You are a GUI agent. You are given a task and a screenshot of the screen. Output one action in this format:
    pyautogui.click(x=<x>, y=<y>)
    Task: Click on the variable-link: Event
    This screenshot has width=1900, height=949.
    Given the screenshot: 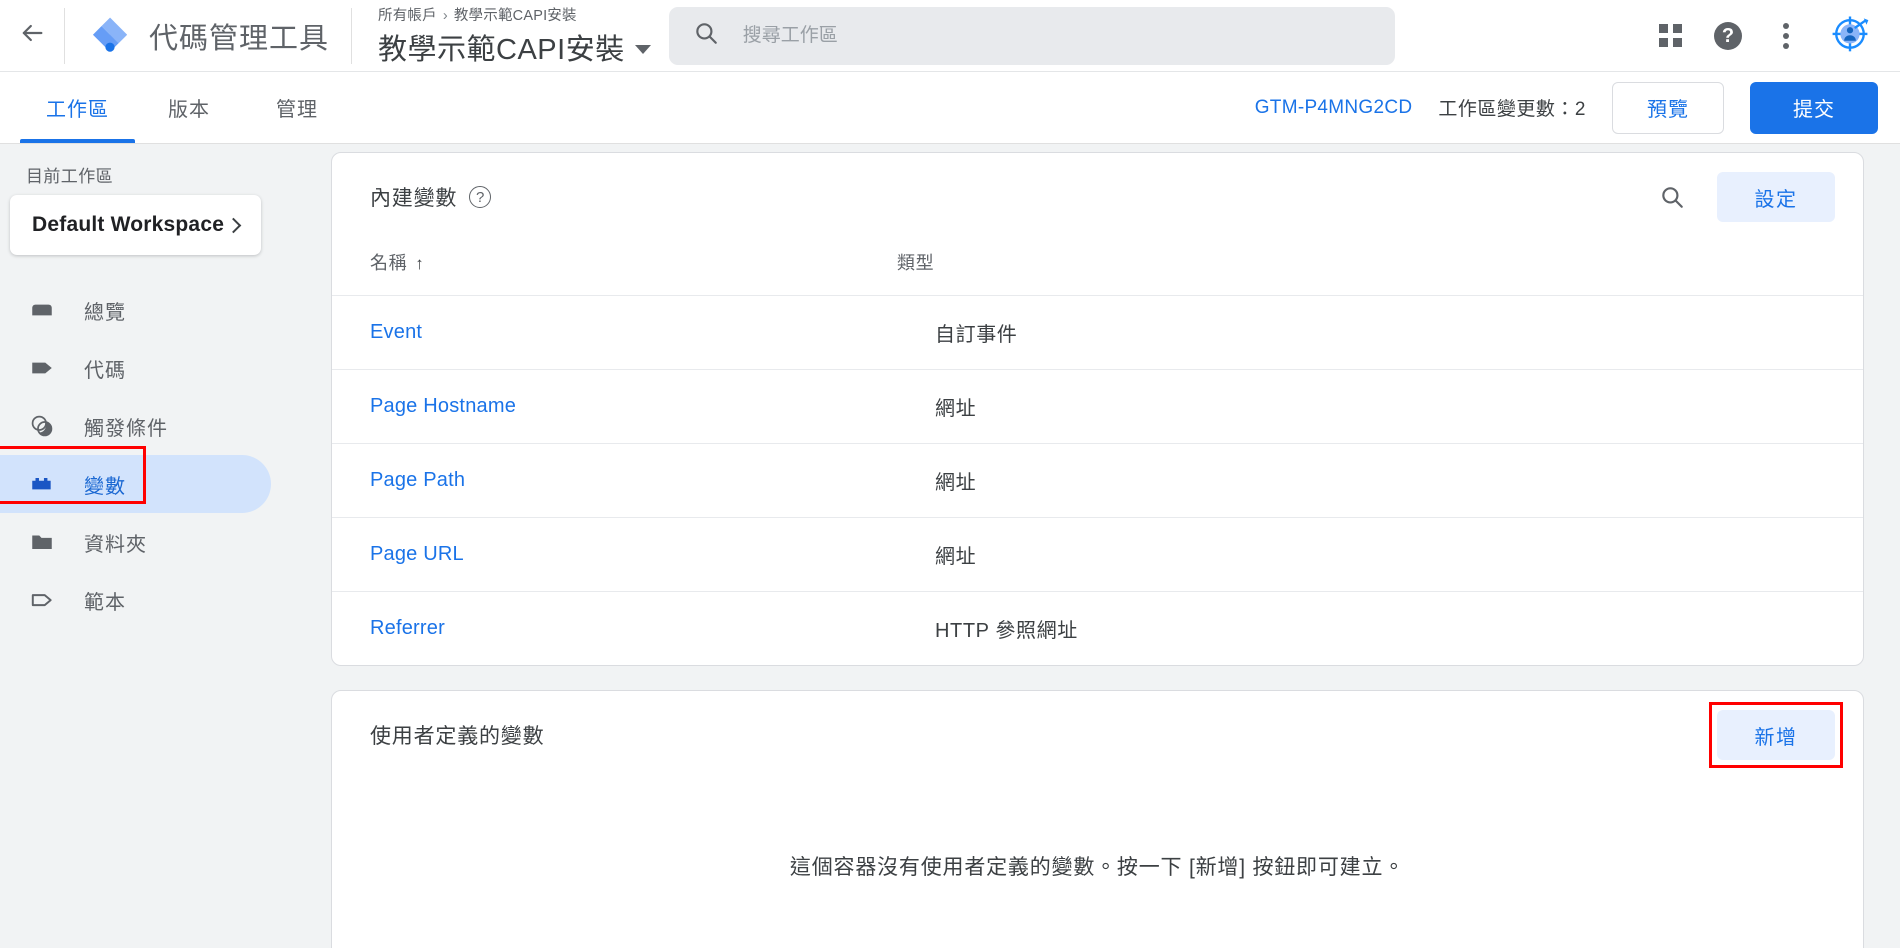 What is the action you would take?
    pyautogui.click(x=396, y=332)
    